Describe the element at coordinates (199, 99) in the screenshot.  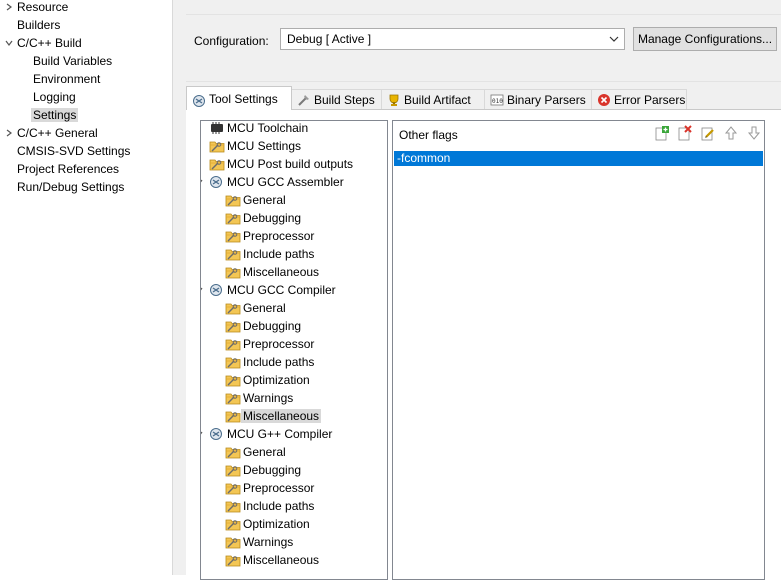
I see `tool-settings-icon` at that location.